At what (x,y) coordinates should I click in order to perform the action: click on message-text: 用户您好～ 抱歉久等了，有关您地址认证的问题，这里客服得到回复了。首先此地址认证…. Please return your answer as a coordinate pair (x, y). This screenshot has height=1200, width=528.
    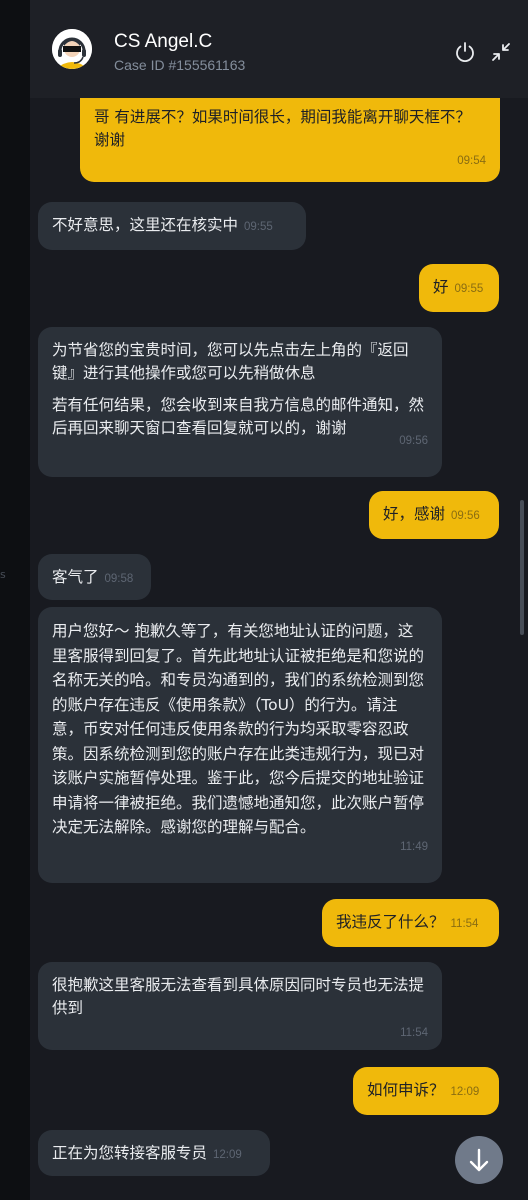
    Looking at the image, I should click on (238, 729).